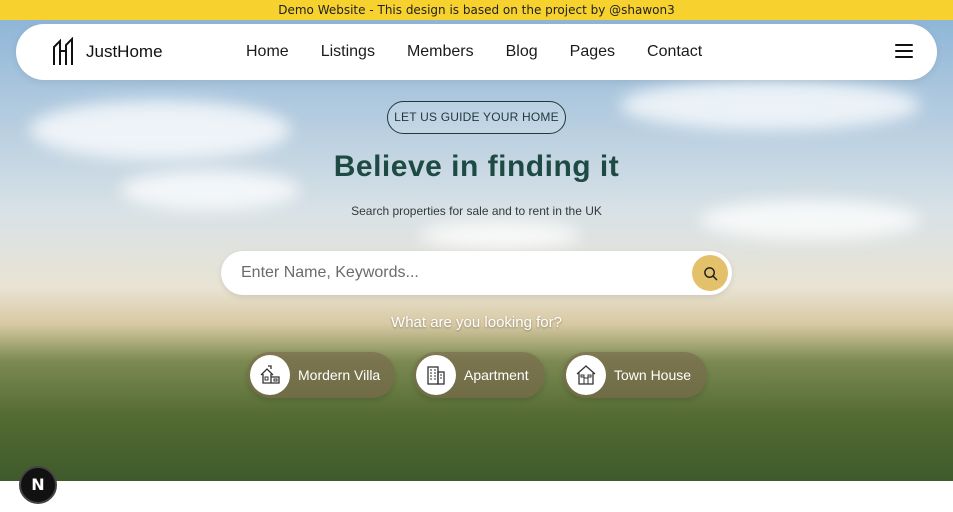 Image resolution: width=953 pixels, height=512 pixels. What do you see at coordinates (124, 51) in the screenshot?
I see `logo-text: JustHome` at bounding box center [124, 51].